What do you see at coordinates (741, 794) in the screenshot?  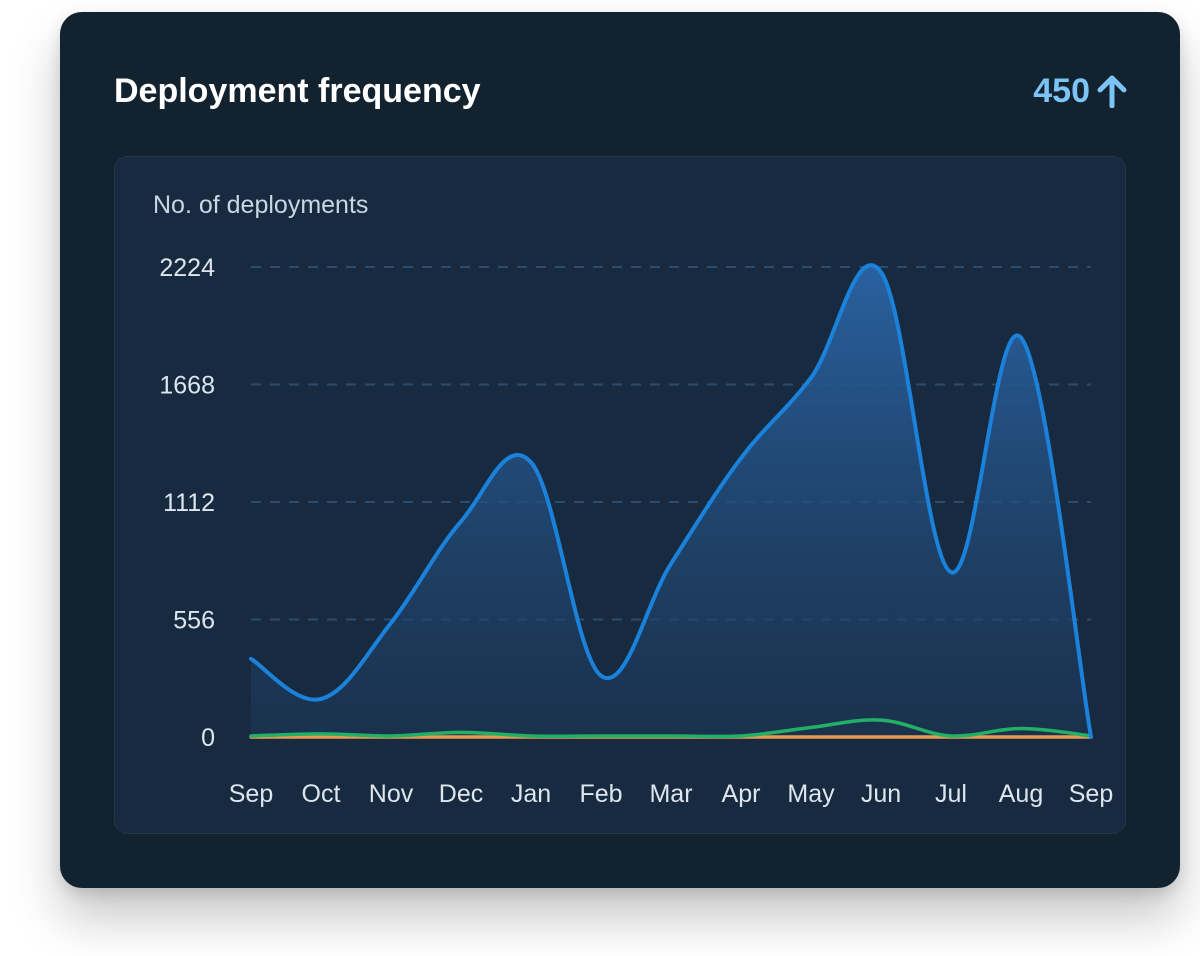 I see `x-tick-label: Apr` at bounding box center [741, 794].